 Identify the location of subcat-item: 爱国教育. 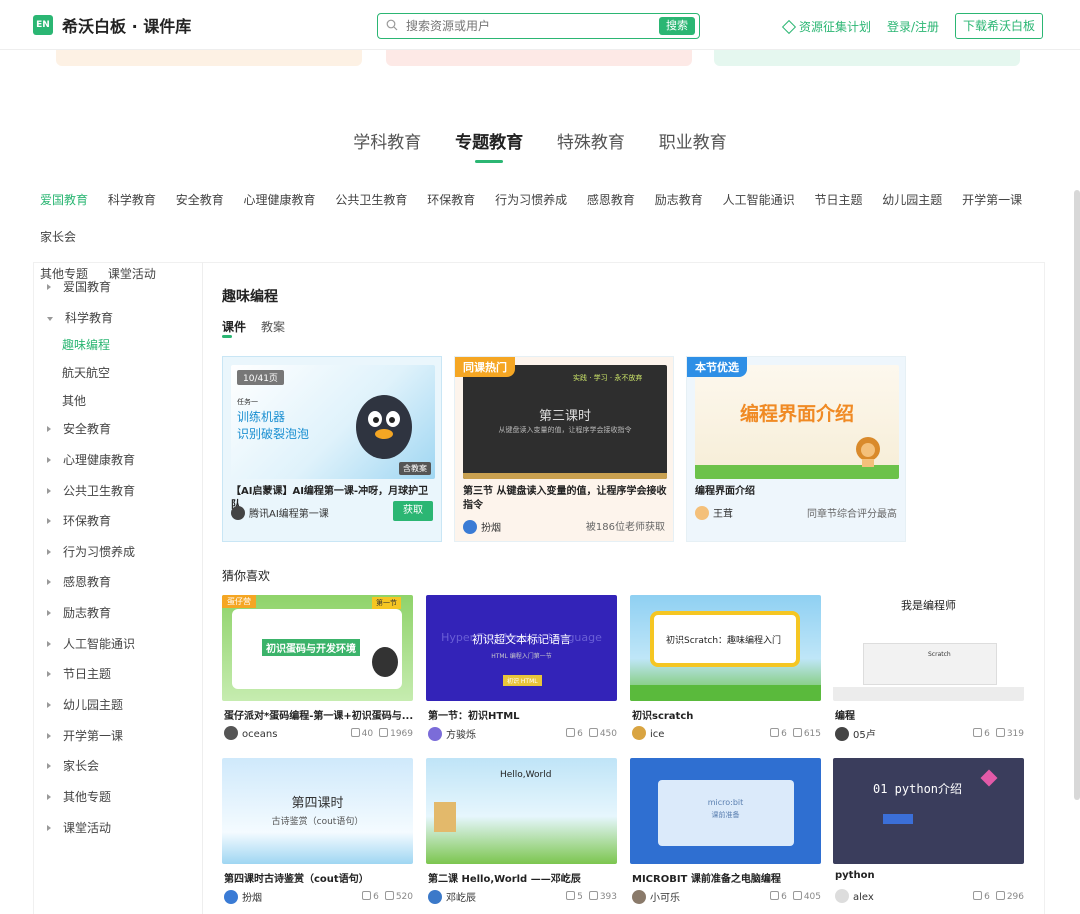
(64, 200).